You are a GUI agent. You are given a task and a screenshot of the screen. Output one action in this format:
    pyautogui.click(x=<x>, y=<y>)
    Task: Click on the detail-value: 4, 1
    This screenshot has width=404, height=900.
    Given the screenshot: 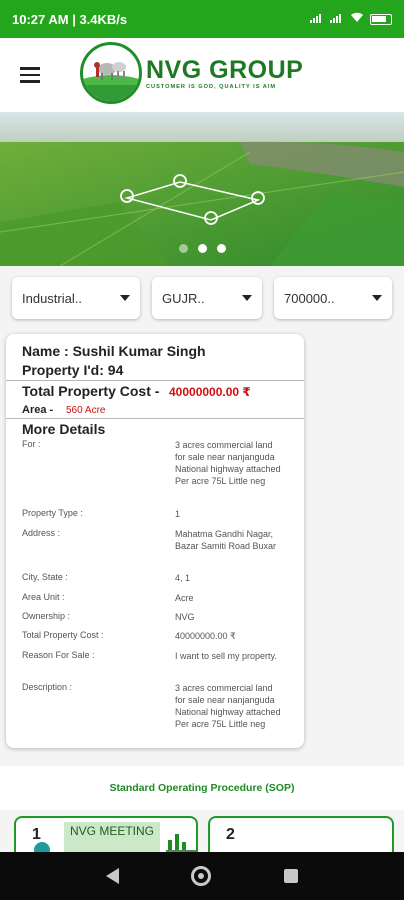 What is the action you would take?
    pyautogui.click(x=183, y=578)
    